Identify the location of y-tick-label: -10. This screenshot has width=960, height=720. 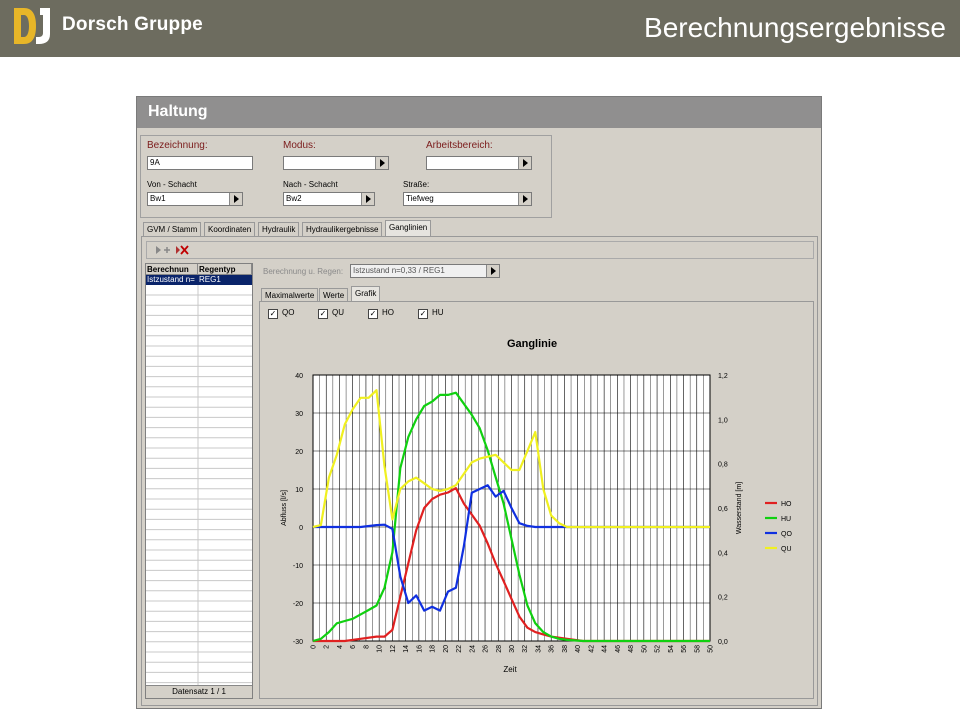
(298, 566).